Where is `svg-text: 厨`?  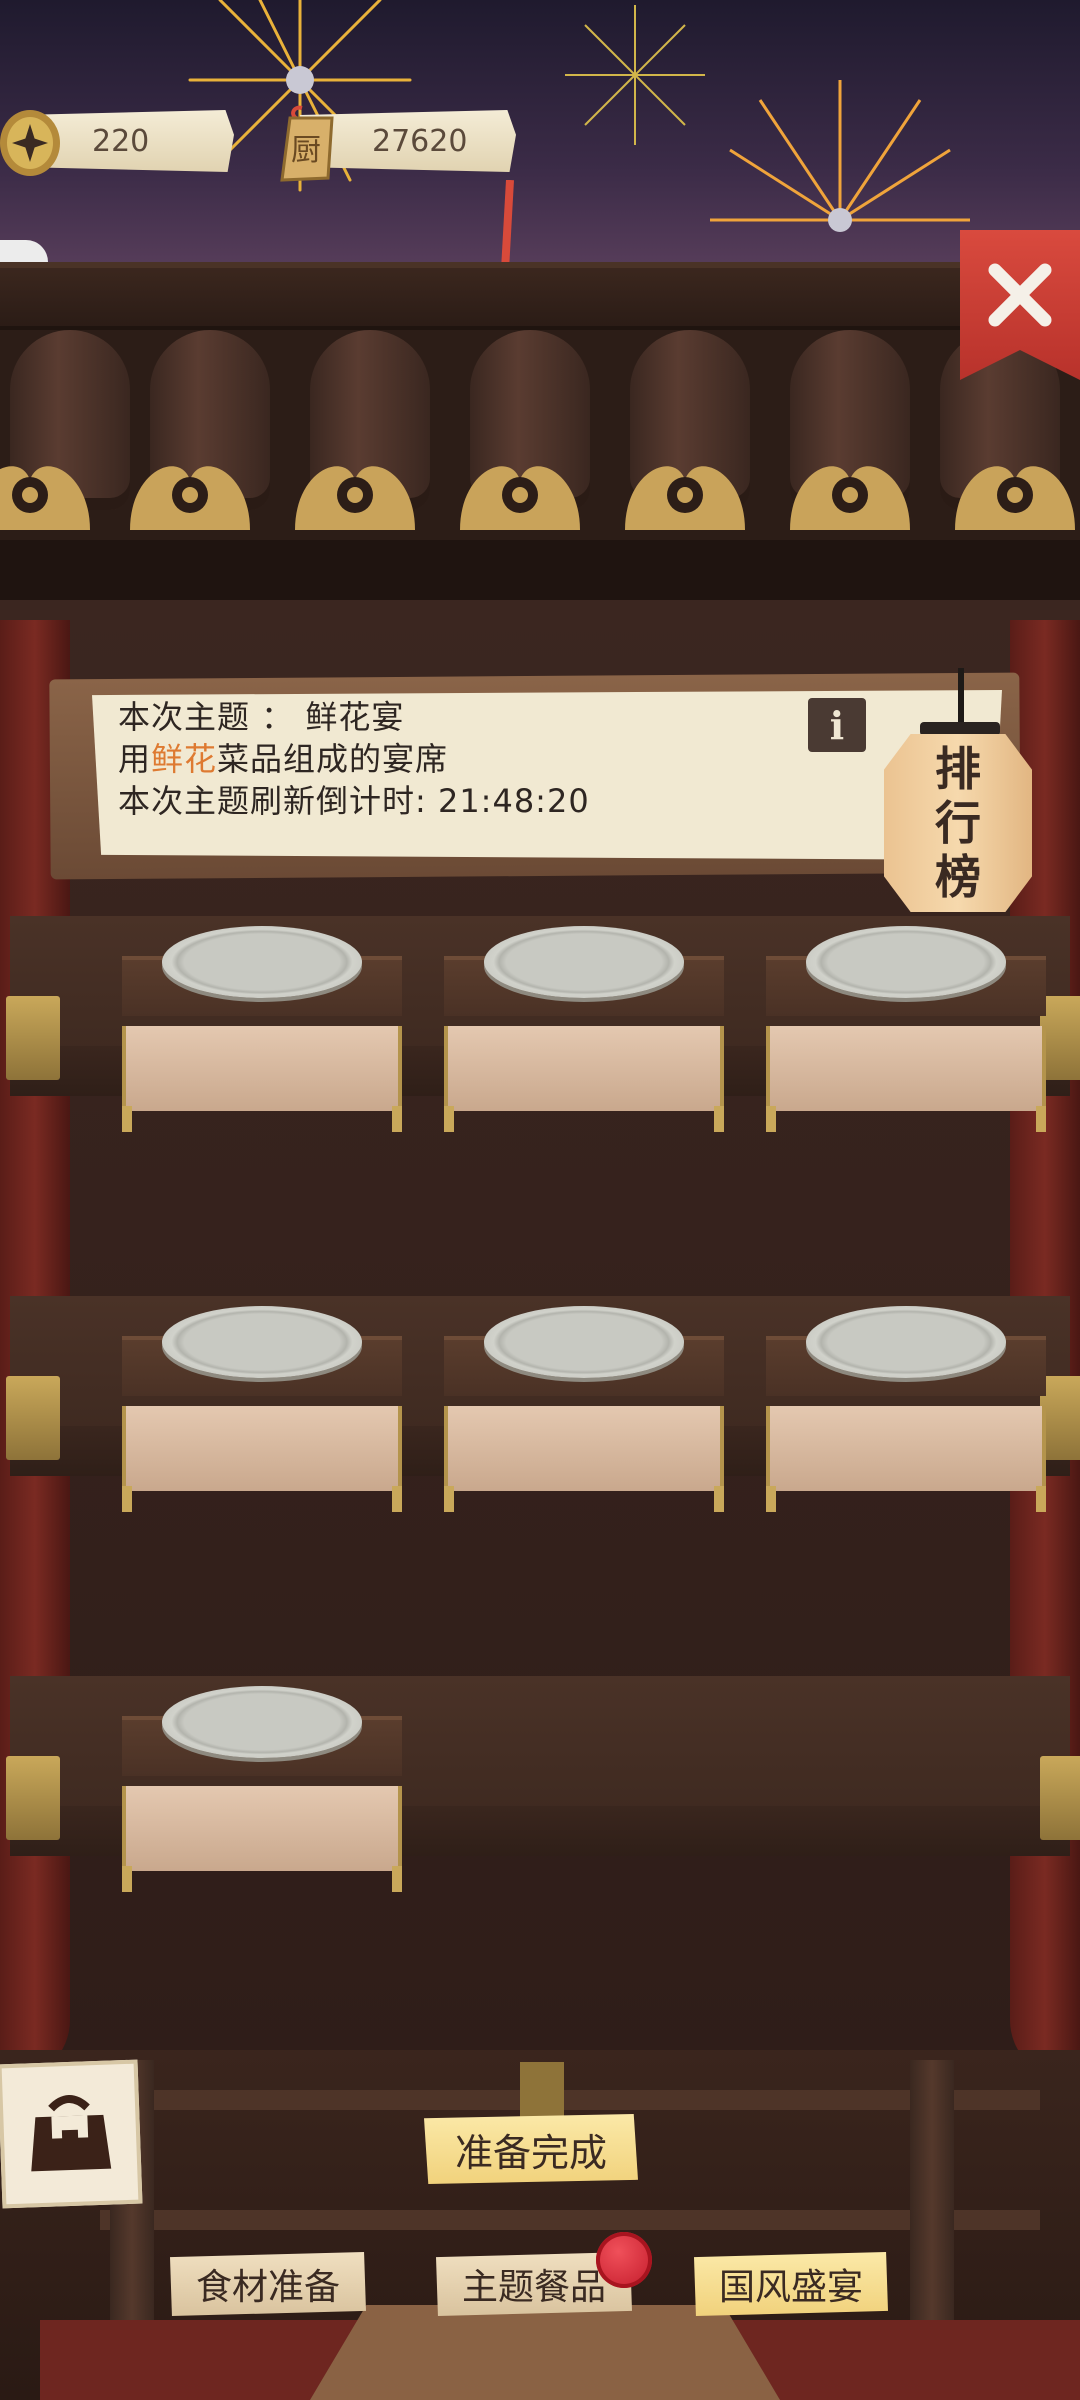
svg-text: 厨 is located at coordinates (306, 150).